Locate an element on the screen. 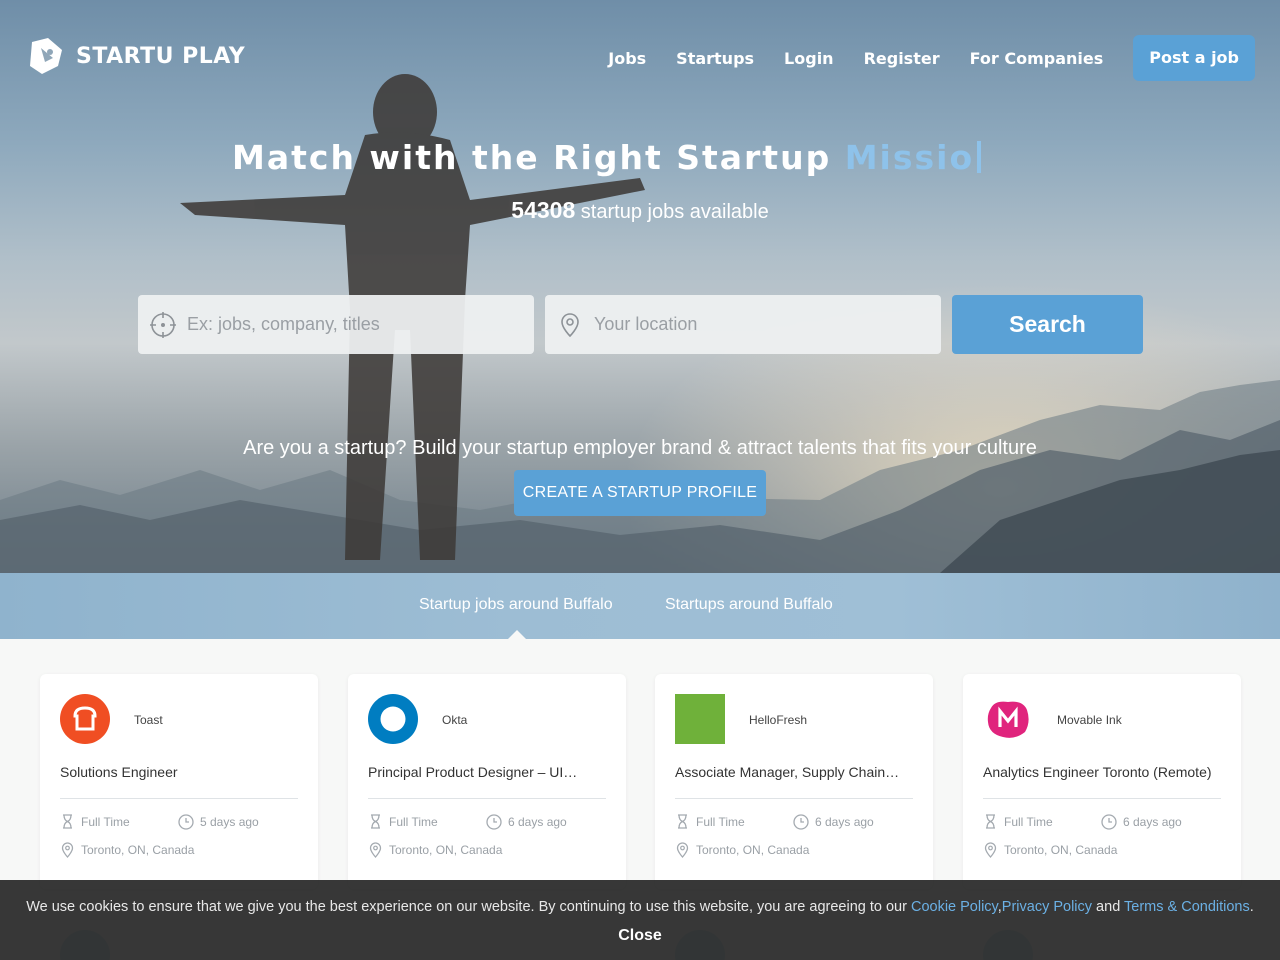 This screenshot has width=1280, height=960. search-bar: Search is located at coordinates (640, 324).